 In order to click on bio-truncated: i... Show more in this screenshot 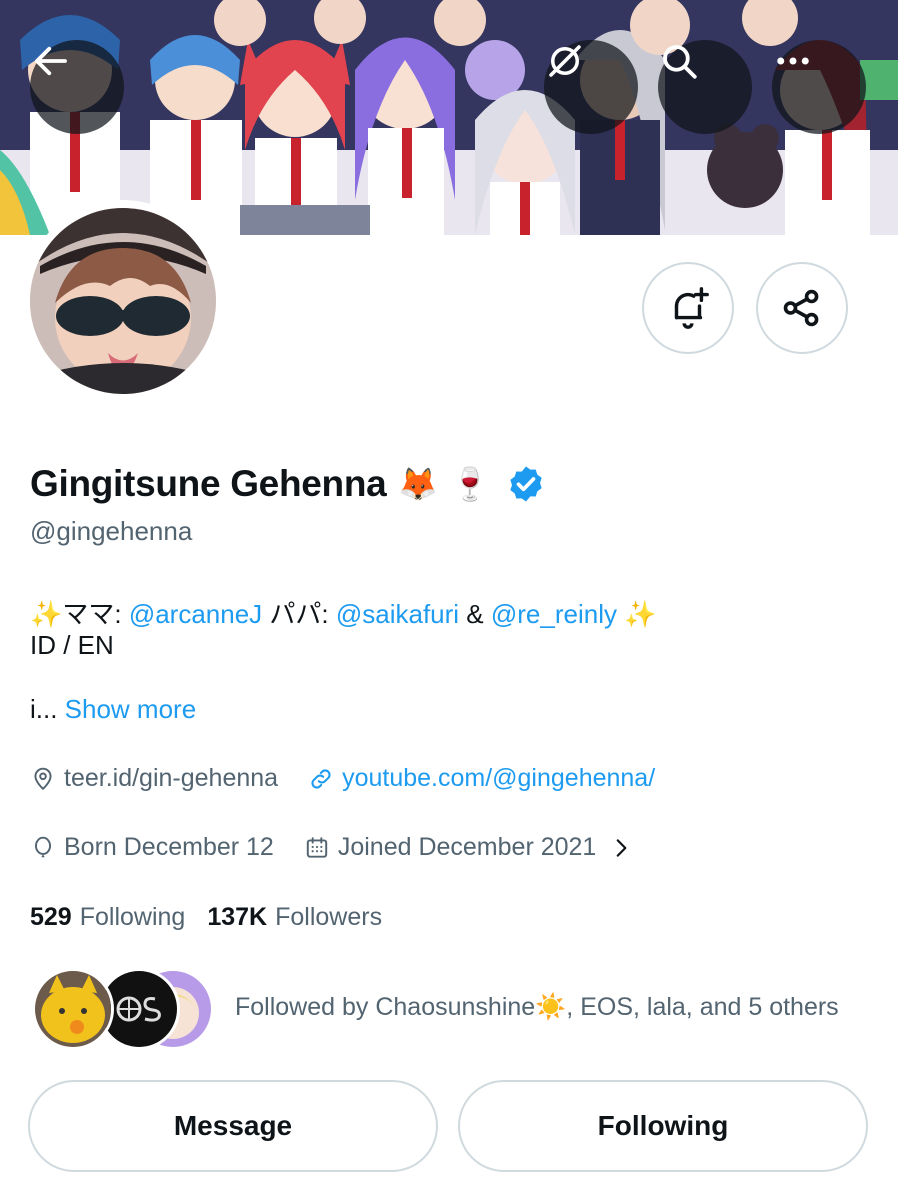, I will do `click(113, 709)`.